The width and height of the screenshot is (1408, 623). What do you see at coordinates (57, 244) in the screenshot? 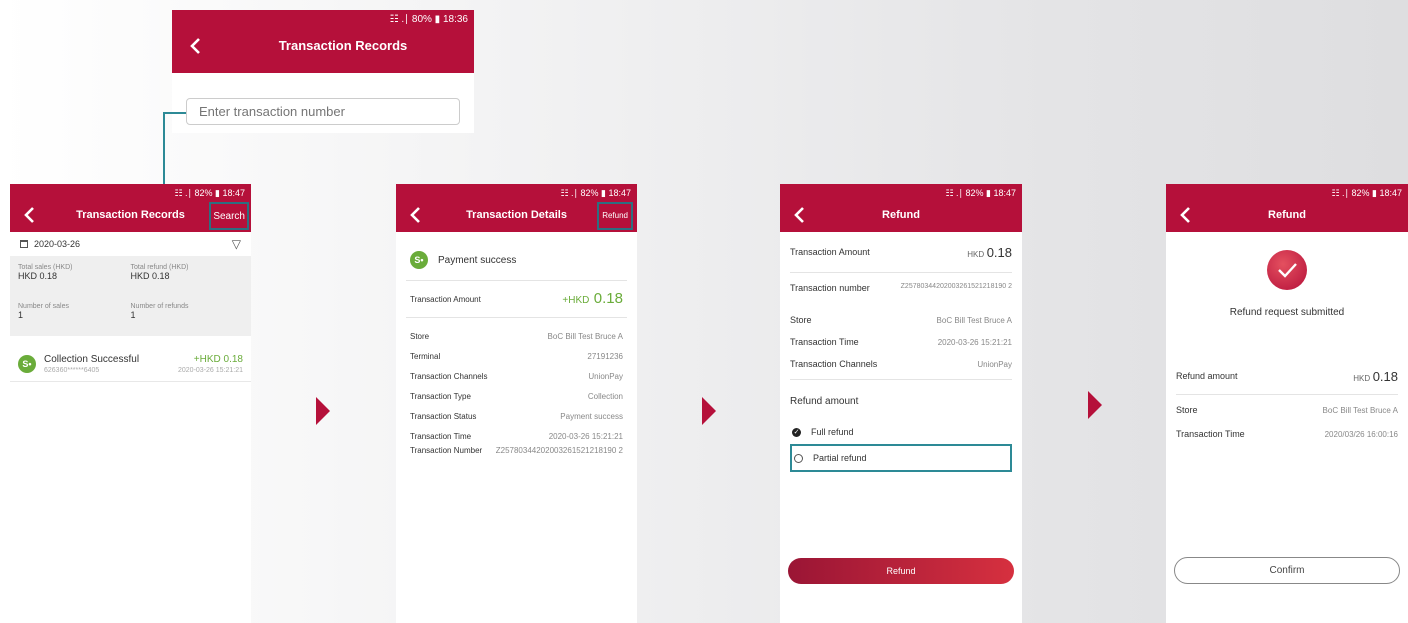
I see `filter-date: 2020-03-26` at bounding box center [57, 244].